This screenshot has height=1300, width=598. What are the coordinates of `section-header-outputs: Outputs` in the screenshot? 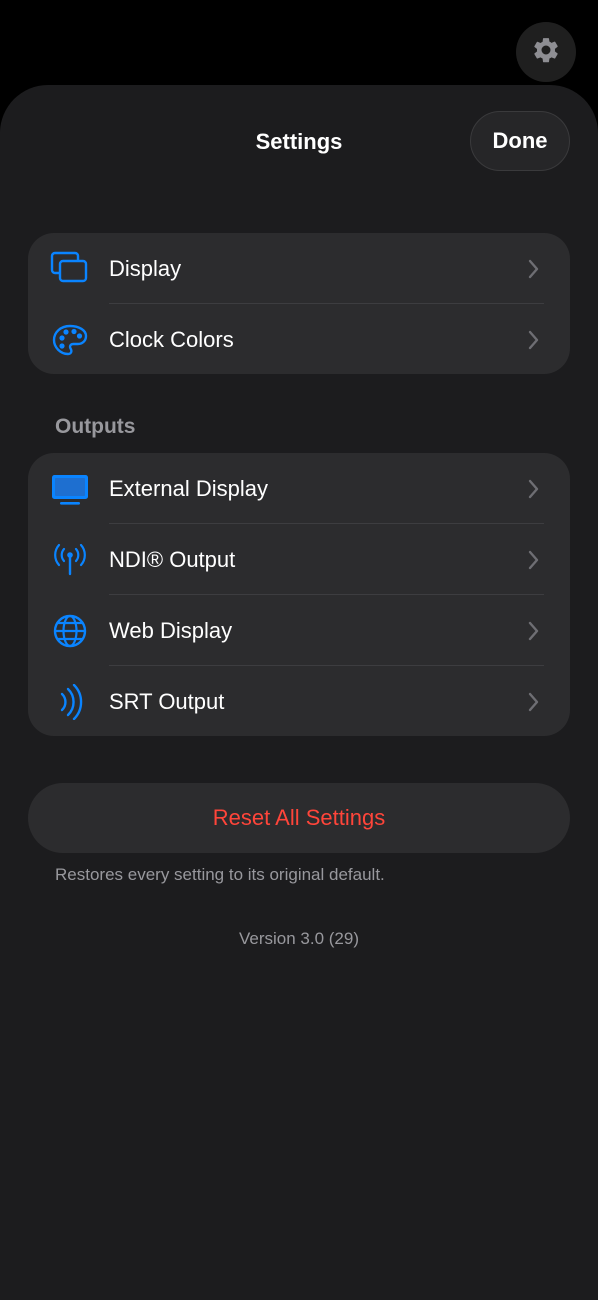 It's located at (95, 426).